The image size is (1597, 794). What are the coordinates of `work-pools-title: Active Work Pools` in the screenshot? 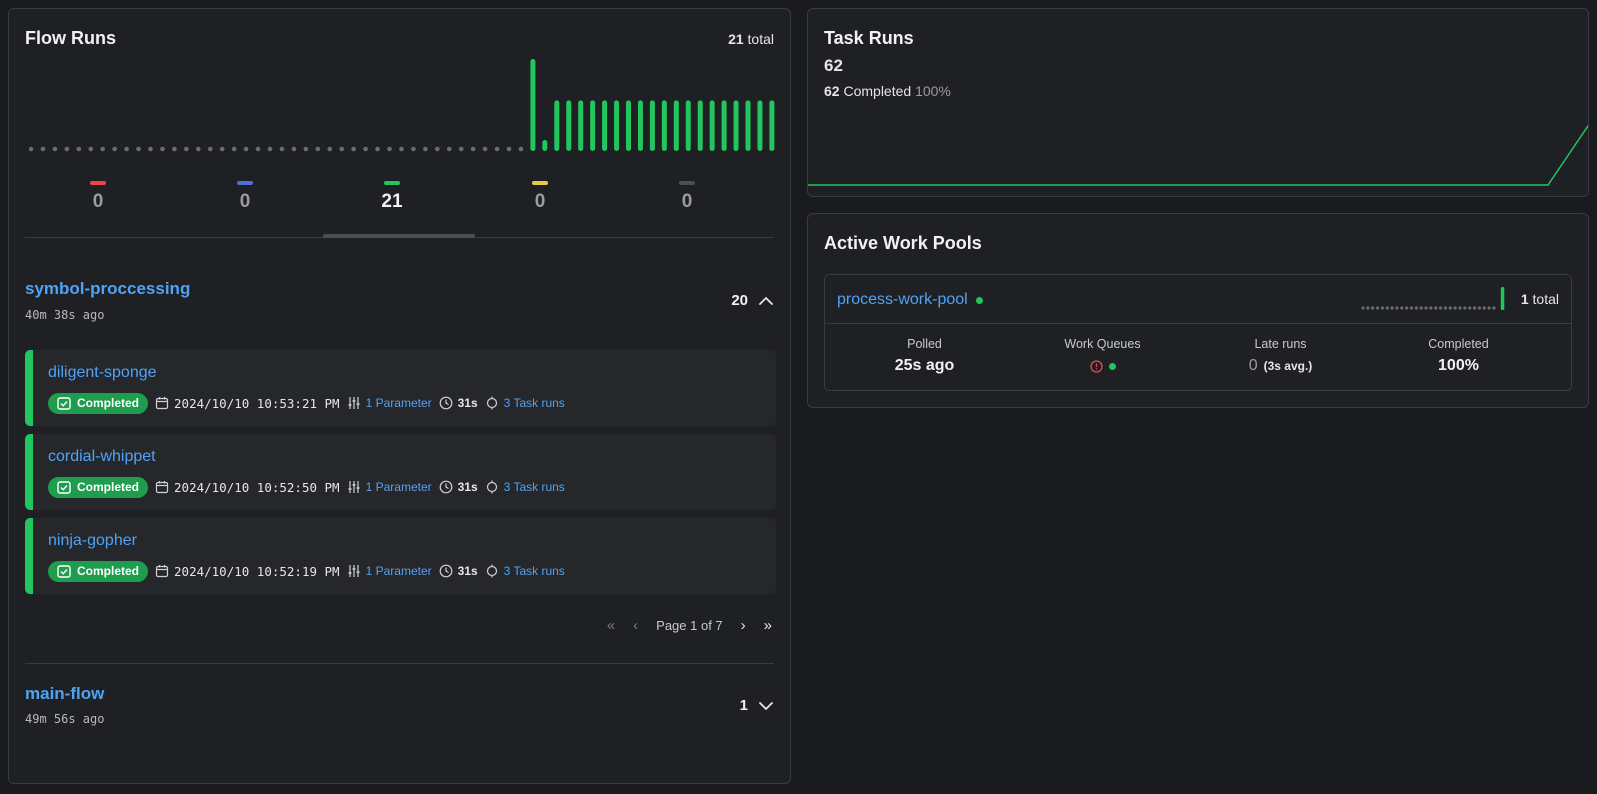 It's located at (903, 243).